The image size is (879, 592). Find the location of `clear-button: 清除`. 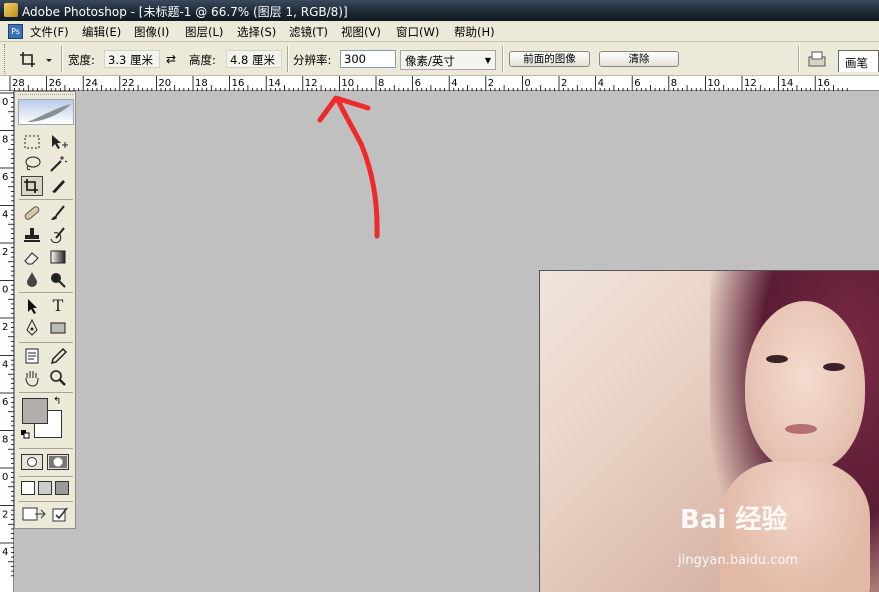

clear-button: 清除 is located at coordinates (639, 59).